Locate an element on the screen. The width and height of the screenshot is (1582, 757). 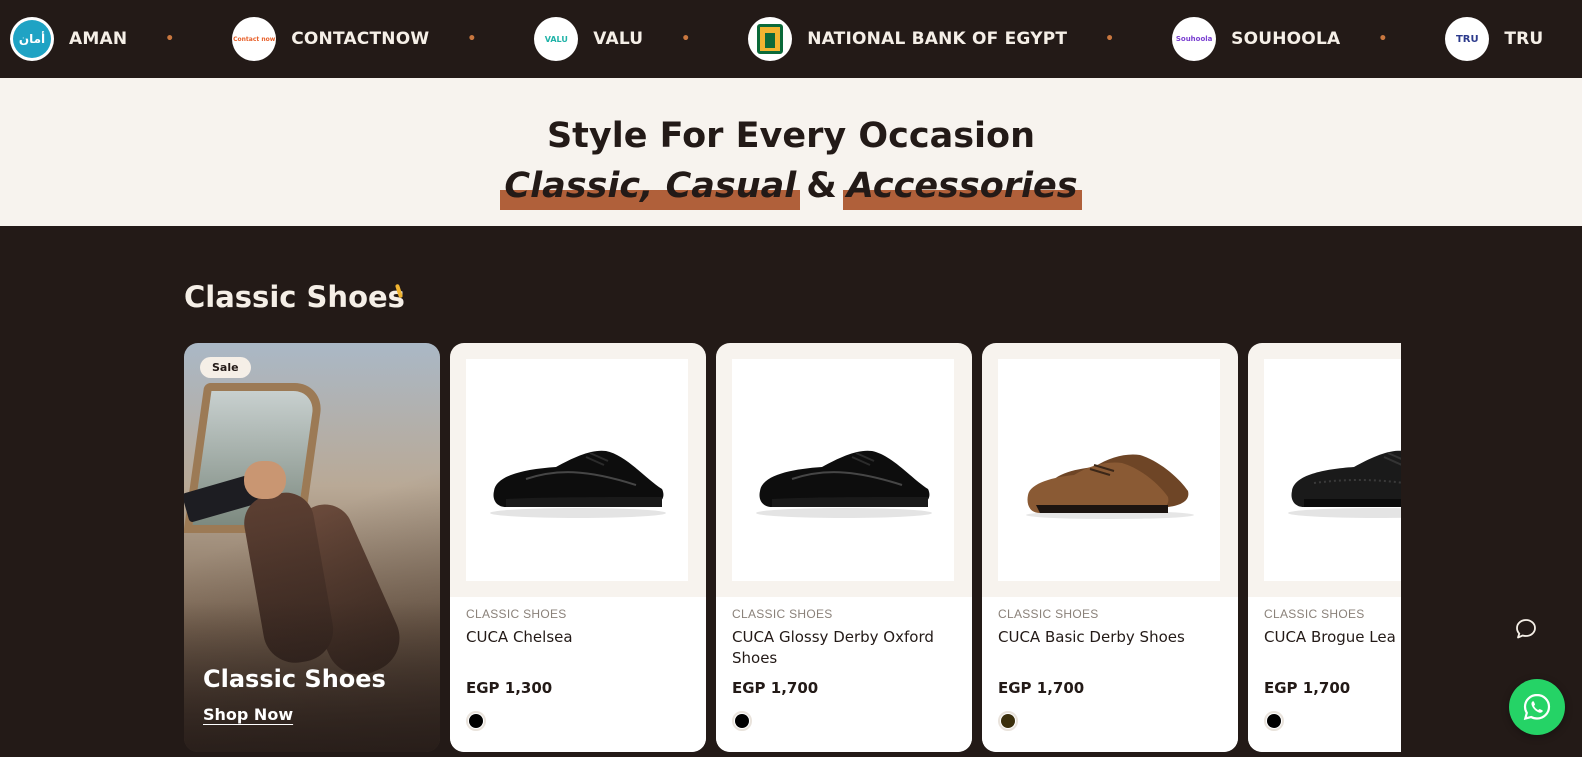
partner-tru: TRU TRU • is located at coordinates (1513, 39).